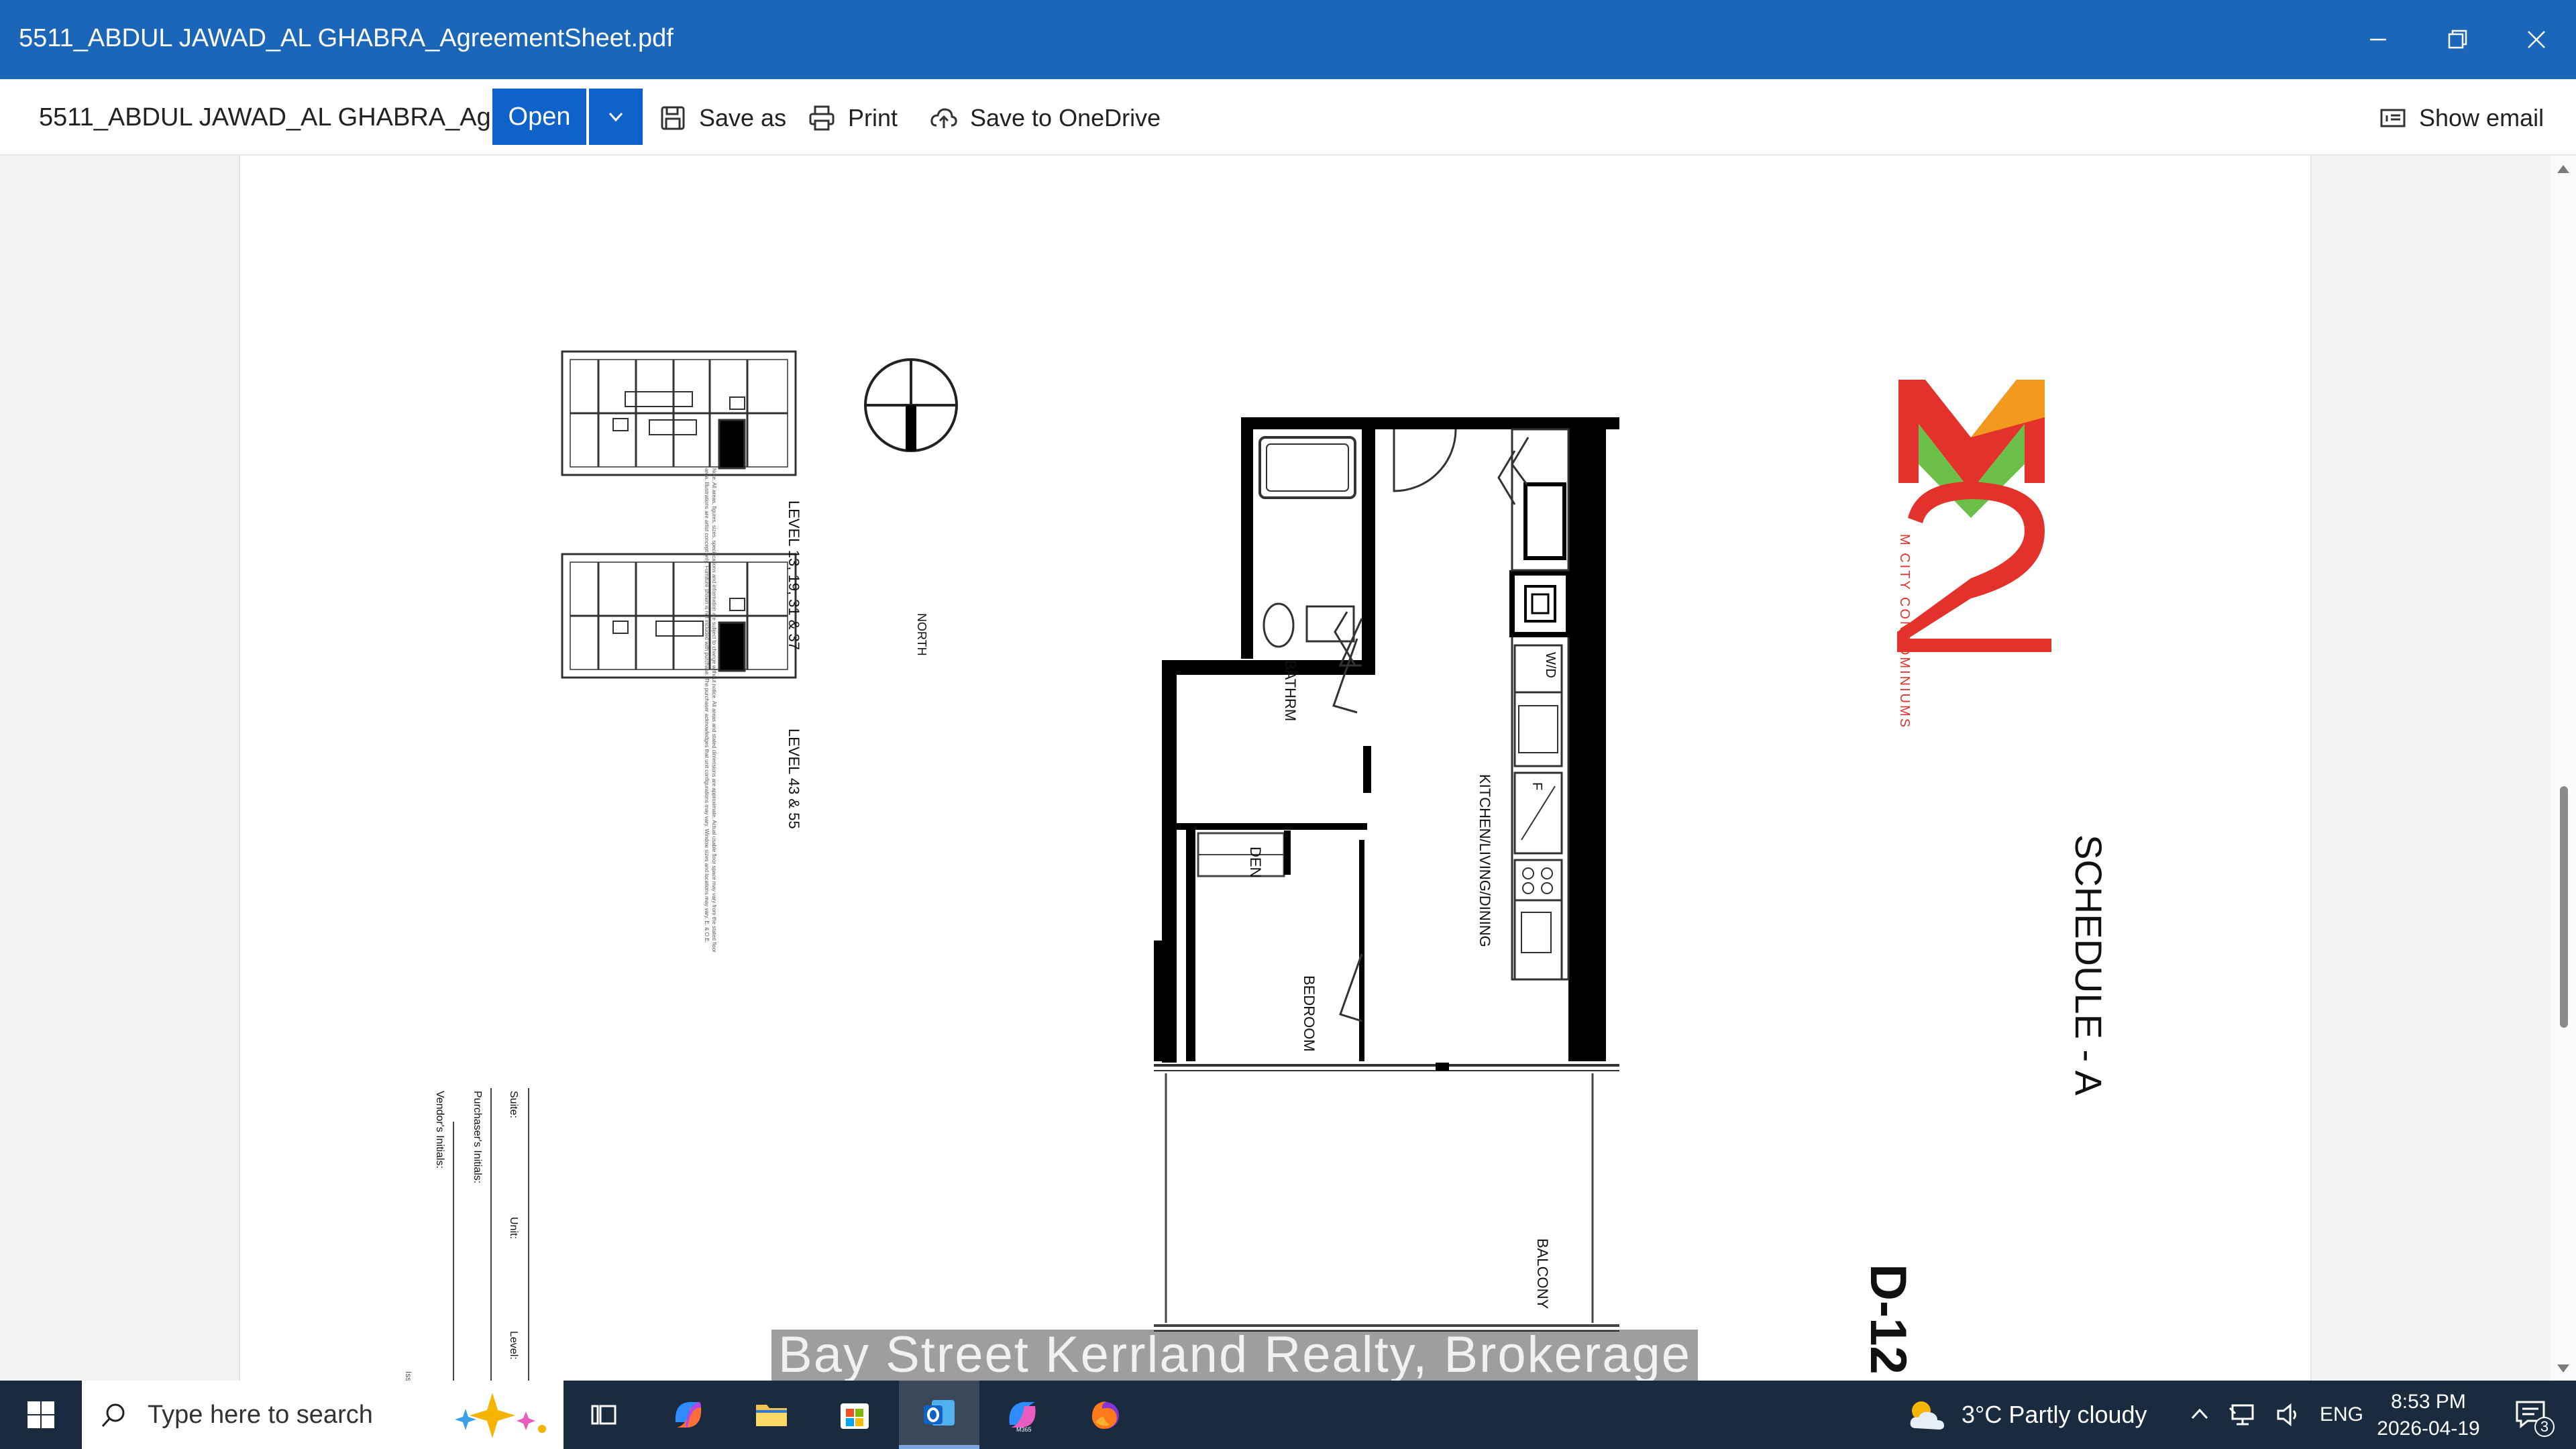 This screenshot has height=1449, width=2576. What do you see at coordinates (2428, 1402) in the screenshot?
I see `clock-time: 8:53 PM` at bounding box center [2428, 1402].